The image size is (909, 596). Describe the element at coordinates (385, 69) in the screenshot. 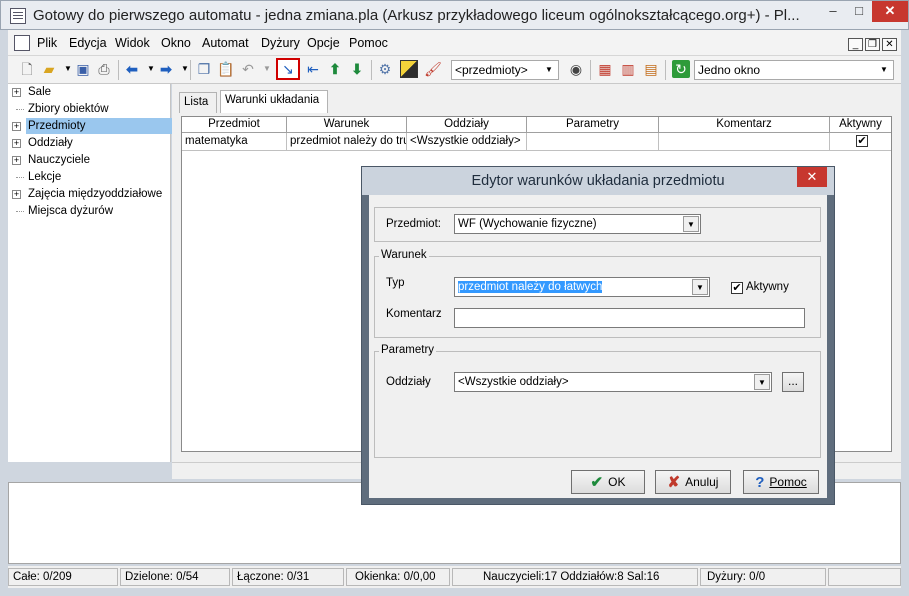

I see `settings-icon: ⚙` at that location.